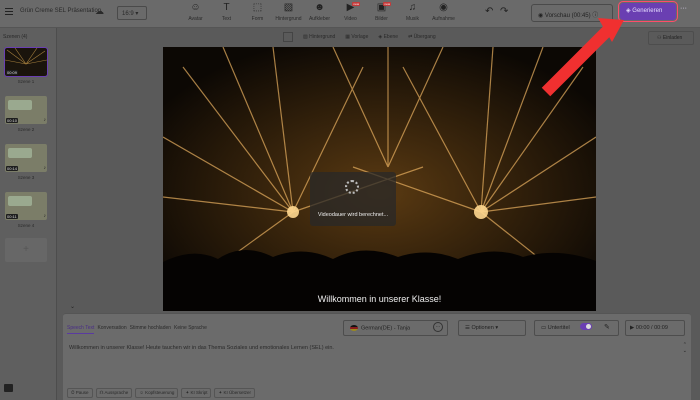  What do you see at coordinates (132, 13) in the screenshot?
I see `aspect-ratio-select: 16:9 ▾` at bounding box center [132, 13].